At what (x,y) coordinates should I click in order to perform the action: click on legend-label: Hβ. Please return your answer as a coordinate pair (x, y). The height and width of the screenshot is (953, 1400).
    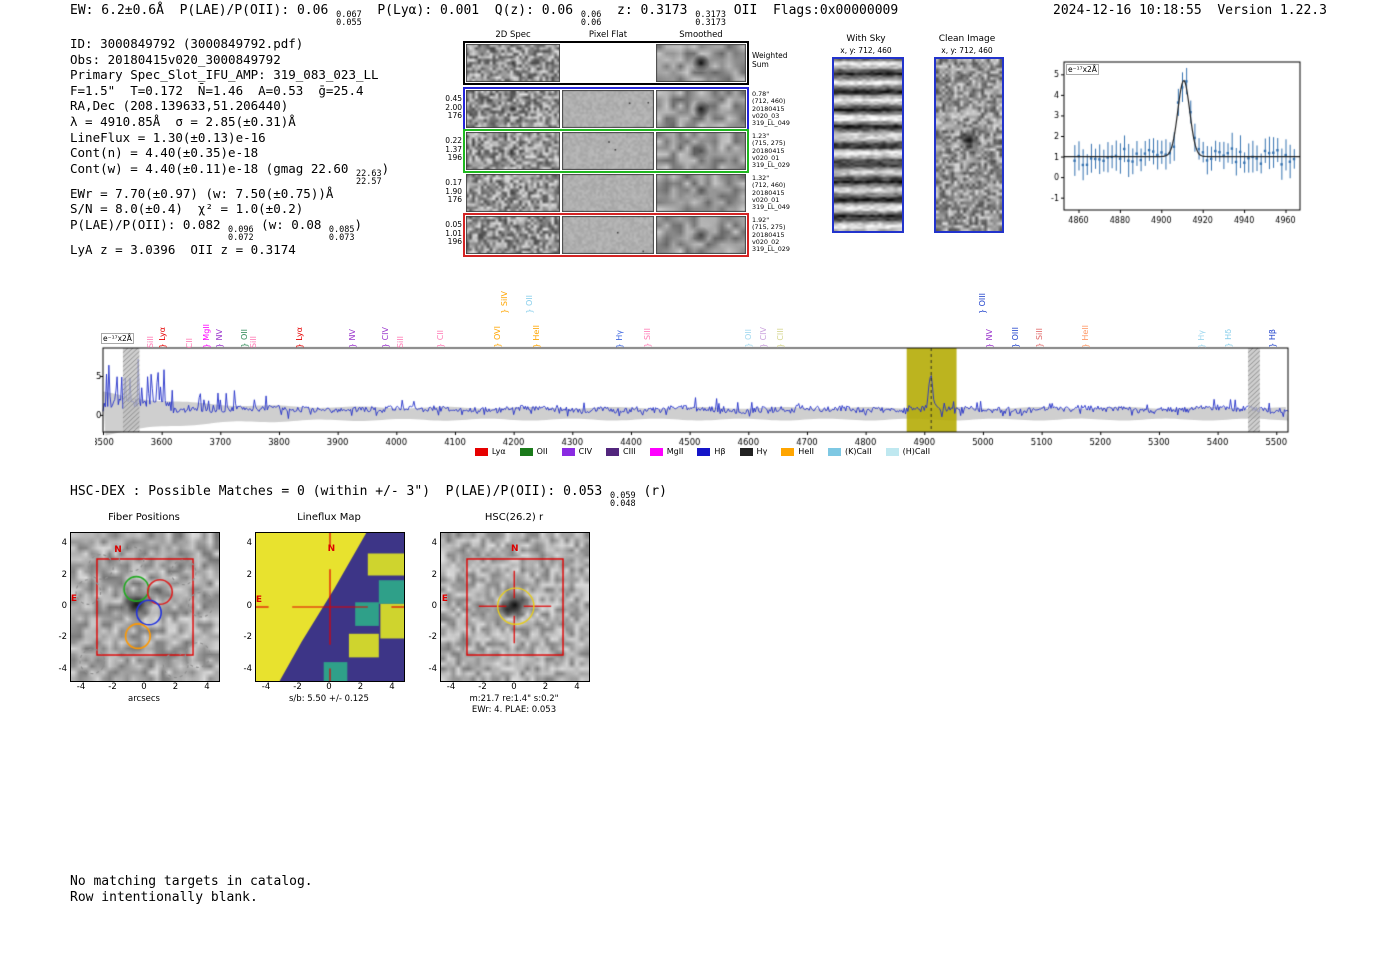
    Looking at the image, I should click on (720, 451).